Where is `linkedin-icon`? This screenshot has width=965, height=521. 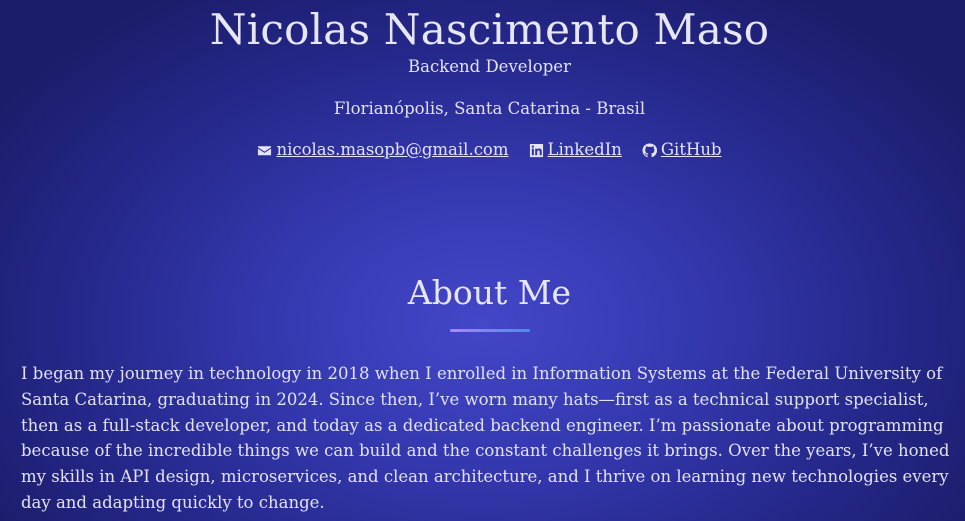
linkedin-icon is located at coordinates (536, 150).